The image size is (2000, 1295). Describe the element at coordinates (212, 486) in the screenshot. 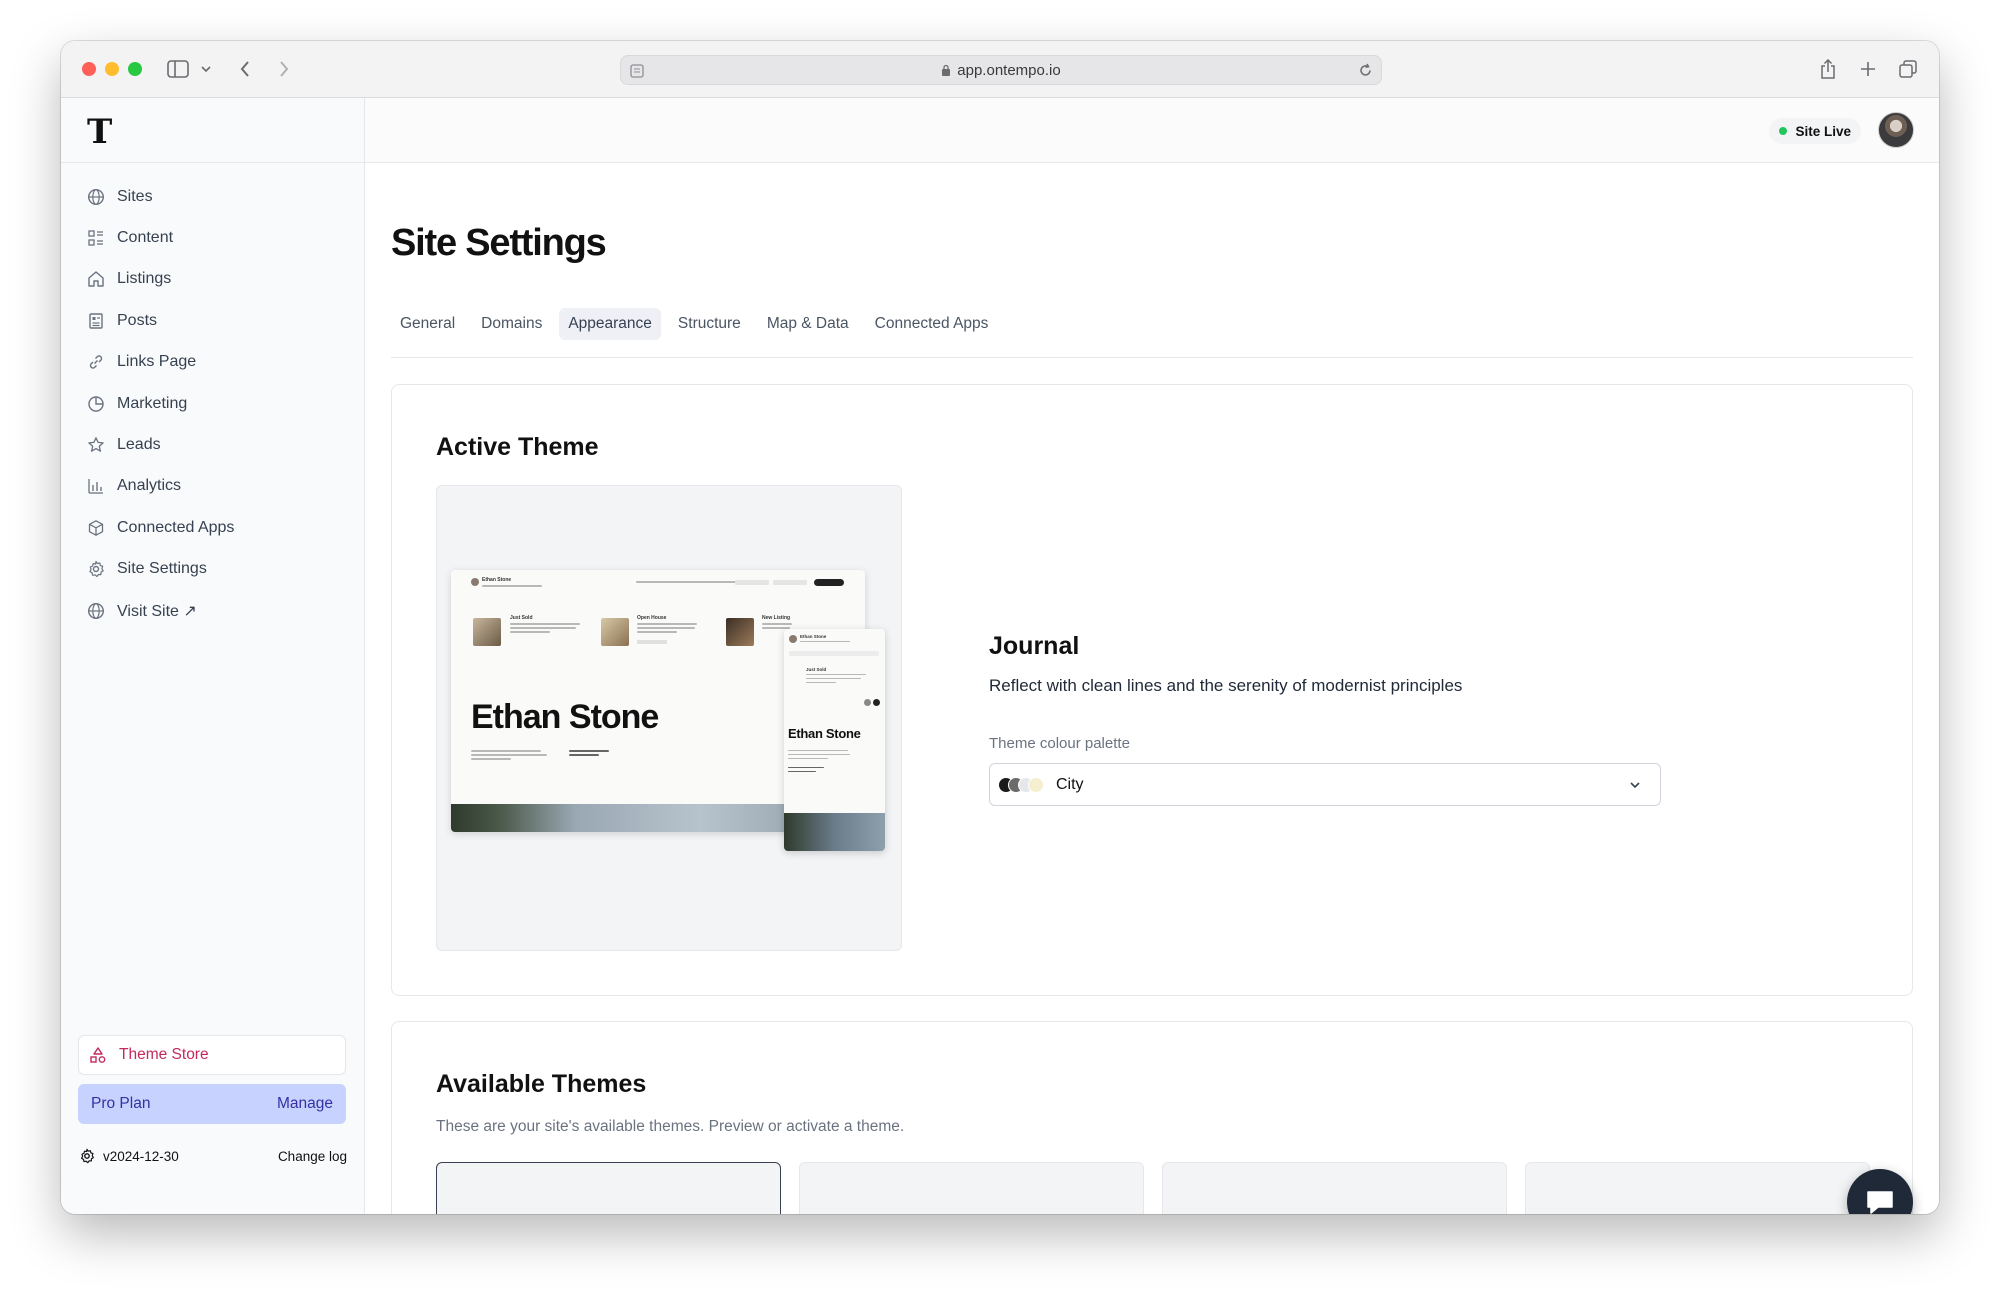

I see `sidebar-item-analytics: Analytics` at that location.